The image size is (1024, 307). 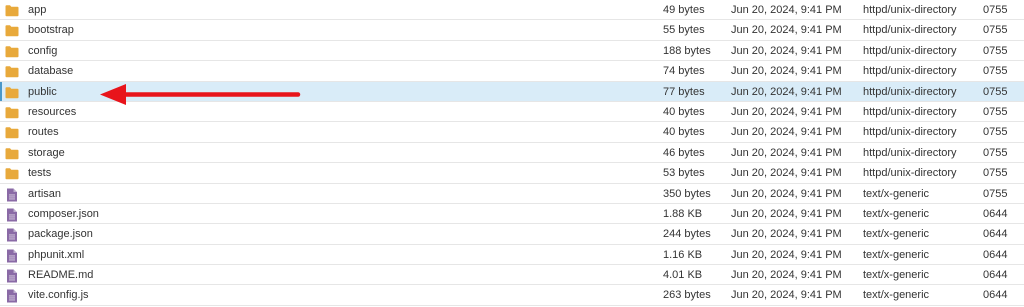 What do you see at coordinates (58, 295) in the screenshot?
I see `file-name: vite.config.js` at bounding box center [58, 295].